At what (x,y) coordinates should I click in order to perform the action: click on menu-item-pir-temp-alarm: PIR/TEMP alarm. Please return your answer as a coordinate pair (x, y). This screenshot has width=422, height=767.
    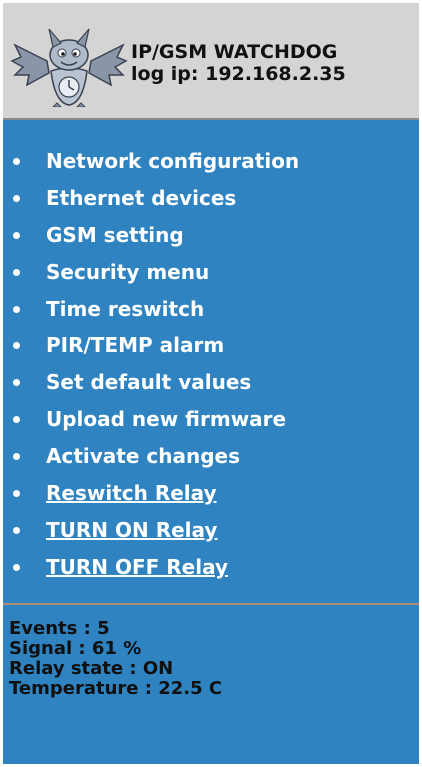
    Looking at the image, I should click on (211, 351).